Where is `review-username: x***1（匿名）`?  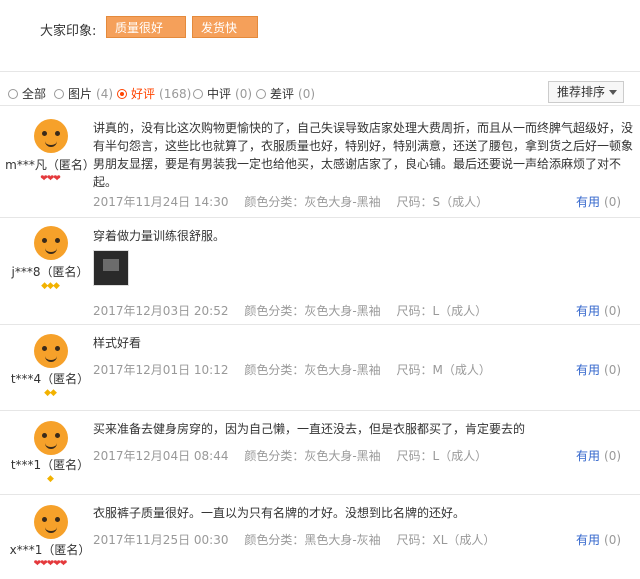 review-username: x***1（匿名） is located at coordinates (50, 550).